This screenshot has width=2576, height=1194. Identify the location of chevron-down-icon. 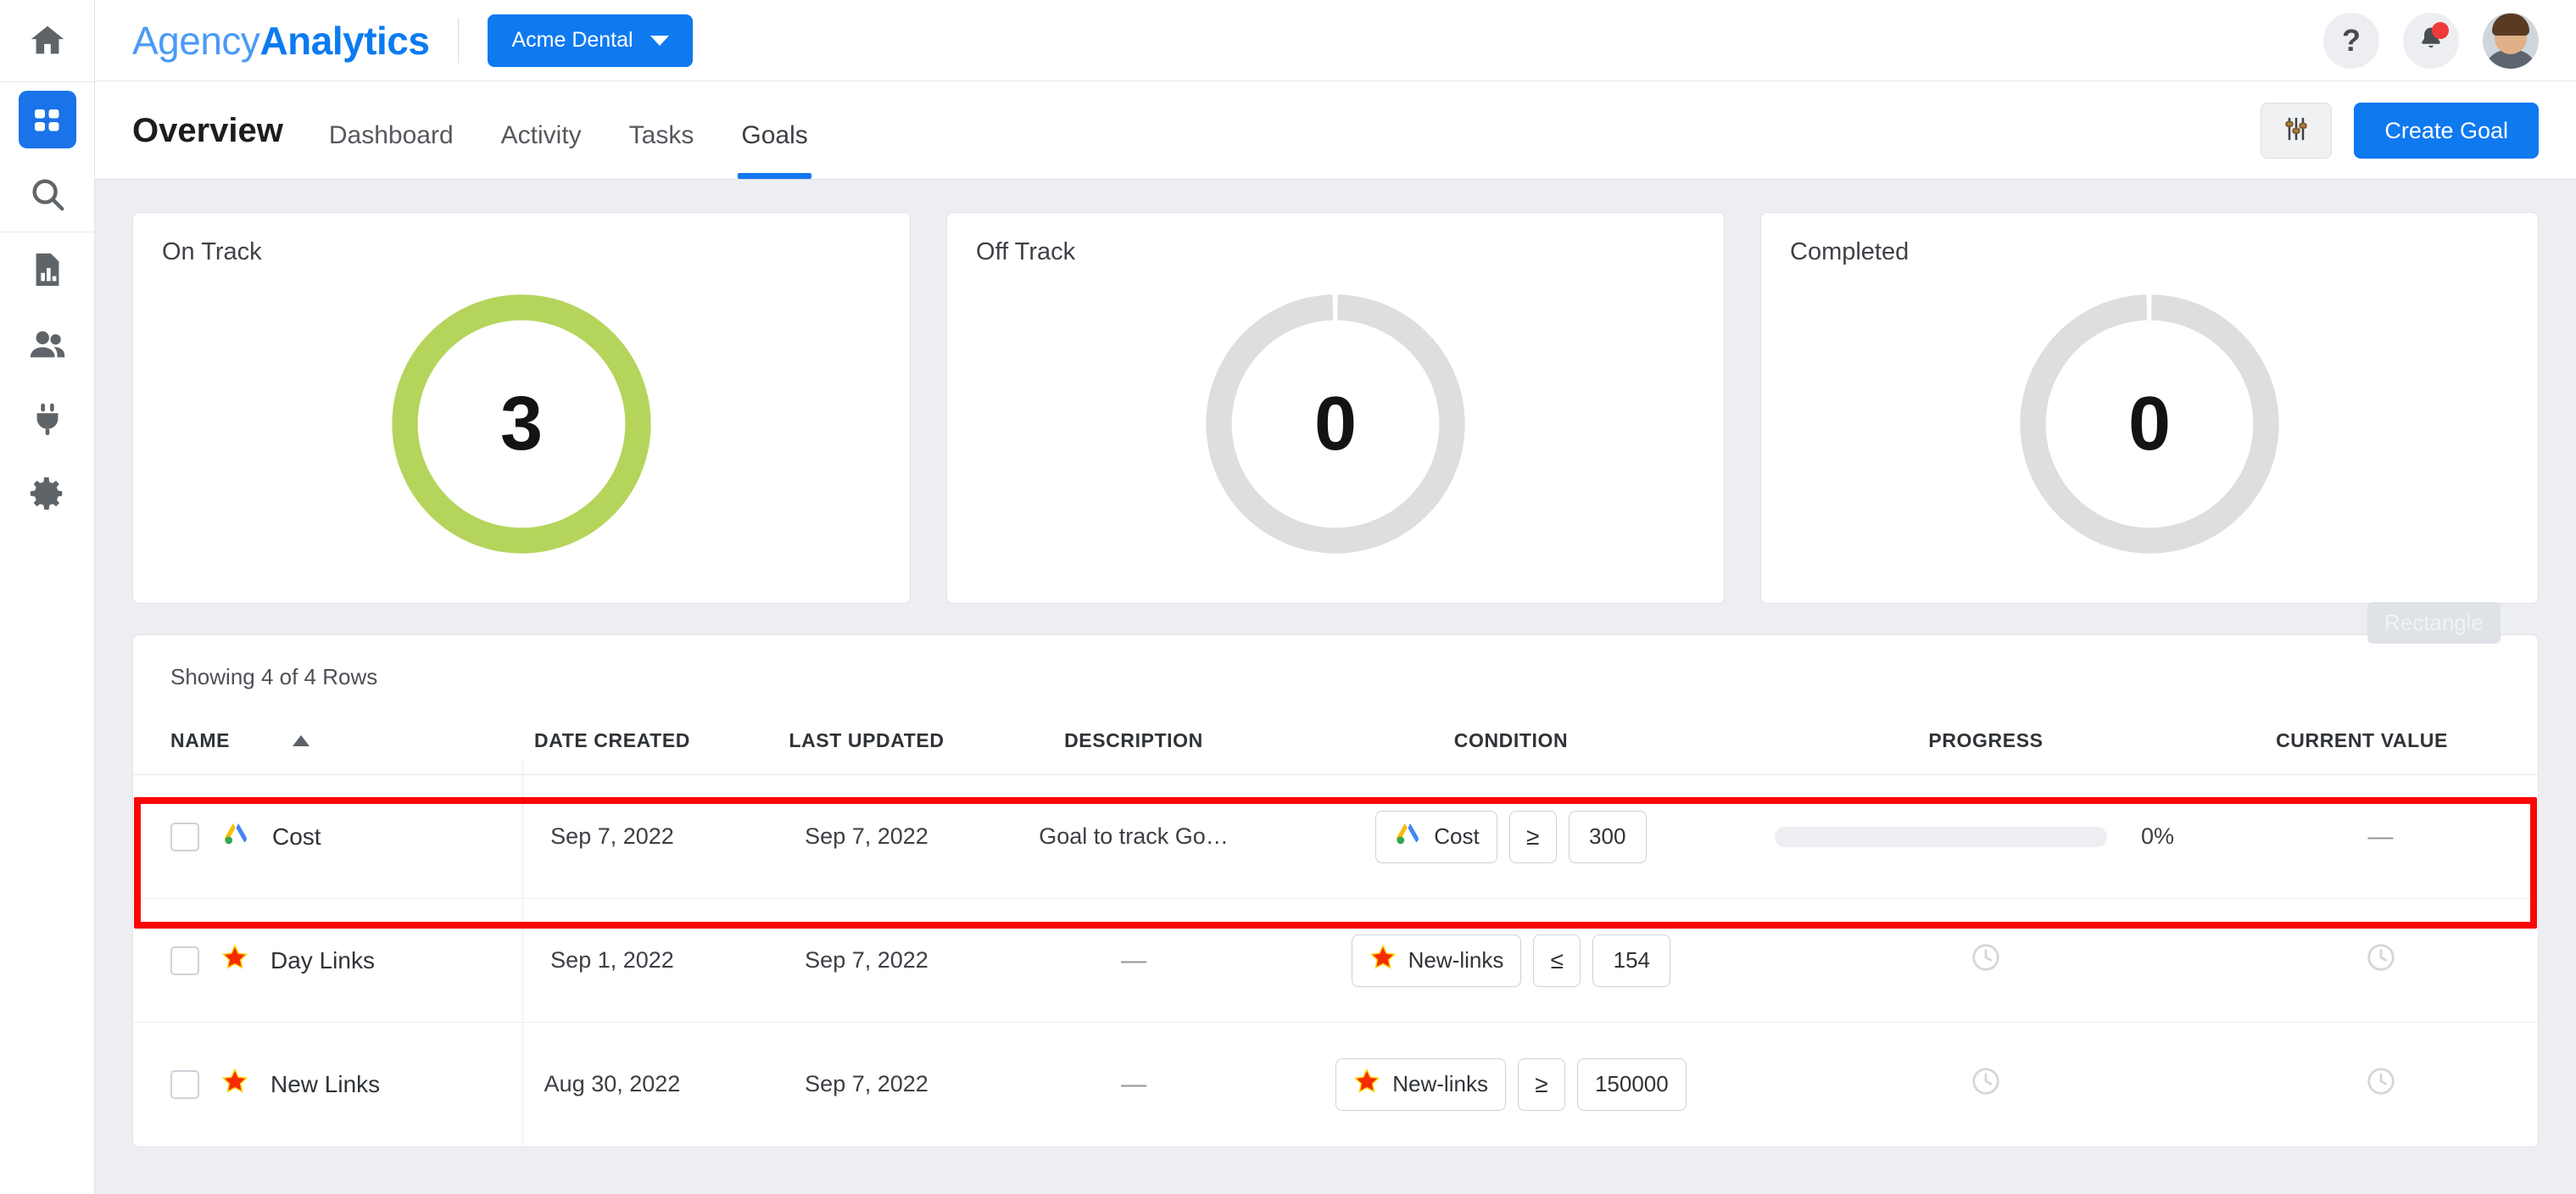
(659, 41).